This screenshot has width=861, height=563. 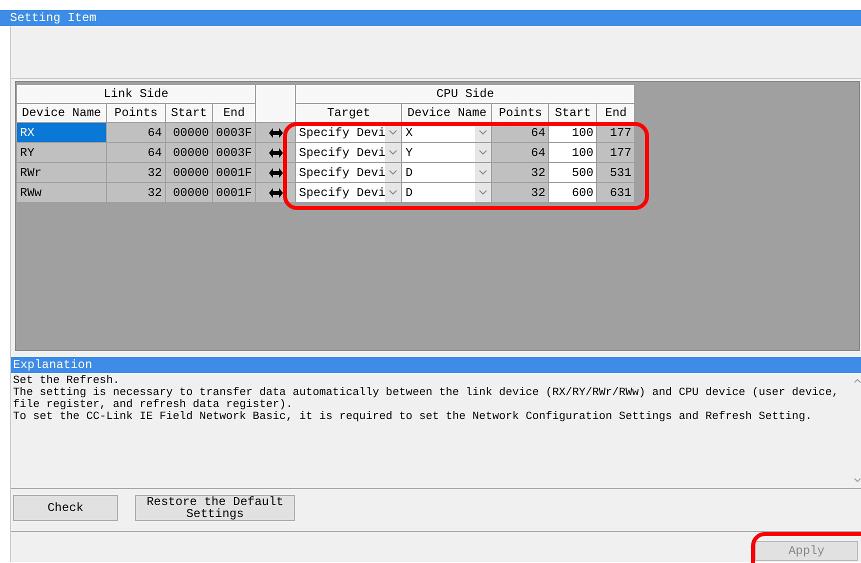 What do you see at coordinates (615, 152) in the screenshot?
I see `table-cell: 177` at bounding box center [615, 152].